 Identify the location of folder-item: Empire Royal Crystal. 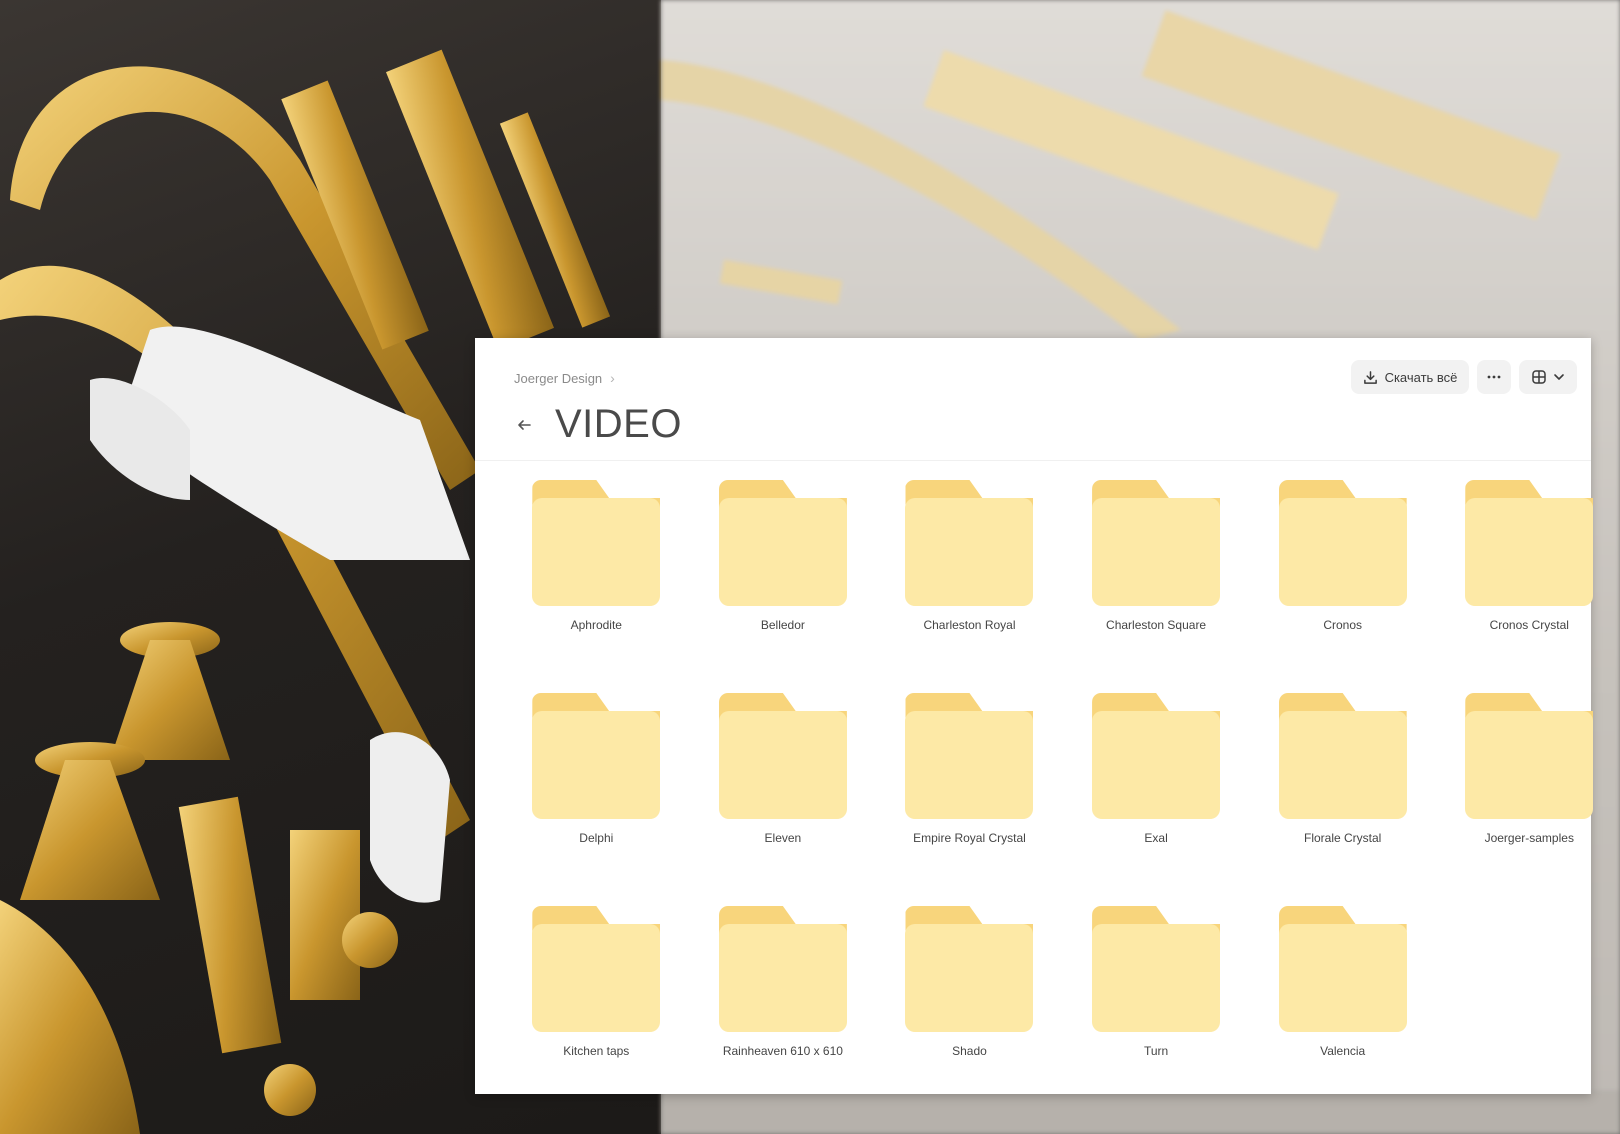
(969, 797).